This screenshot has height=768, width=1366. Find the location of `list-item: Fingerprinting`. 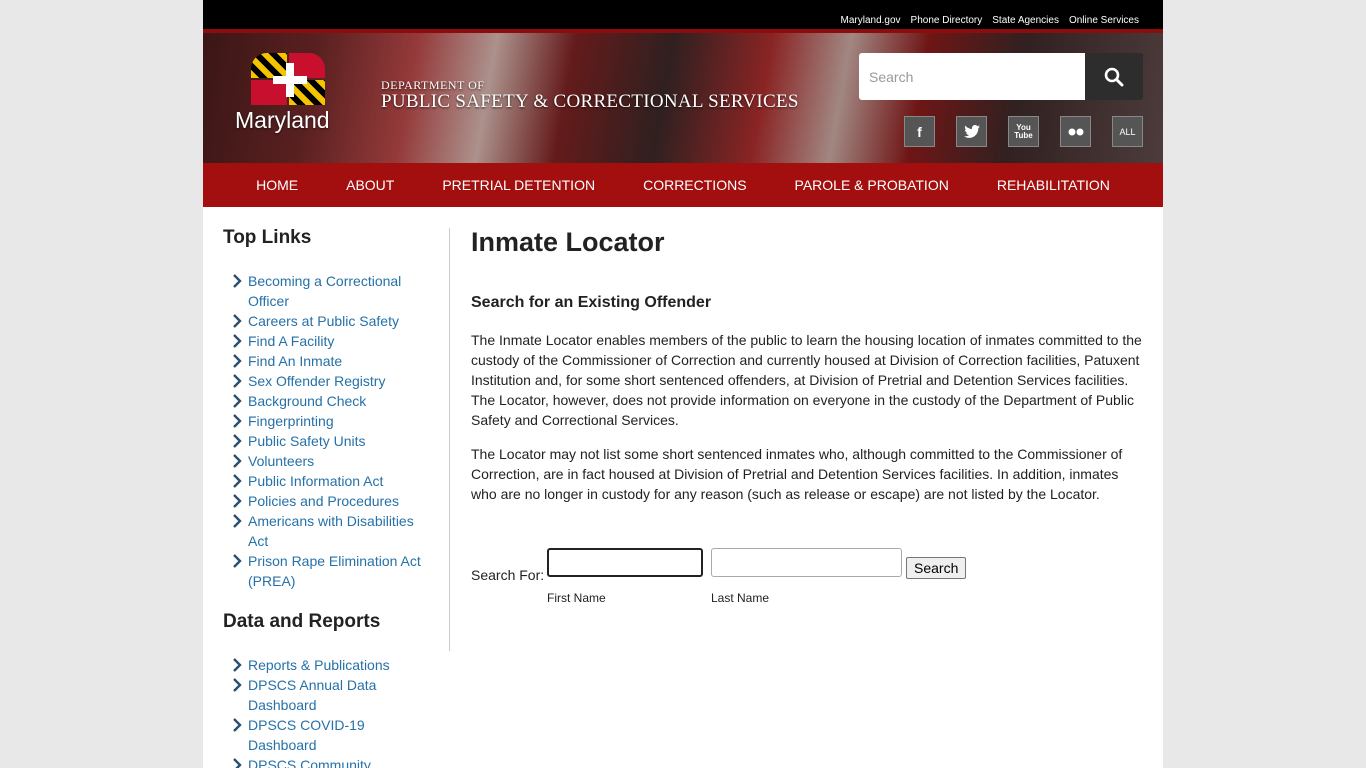

list-item: Fingerprinting is located at coordinates (325, 421).